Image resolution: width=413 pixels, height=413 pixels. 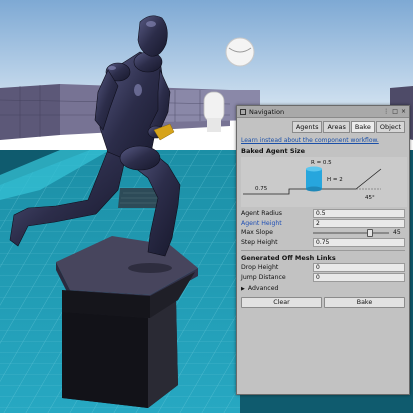 I want to click on jump-distance-row: Jump Distance 0, so click(x=323, y=277).